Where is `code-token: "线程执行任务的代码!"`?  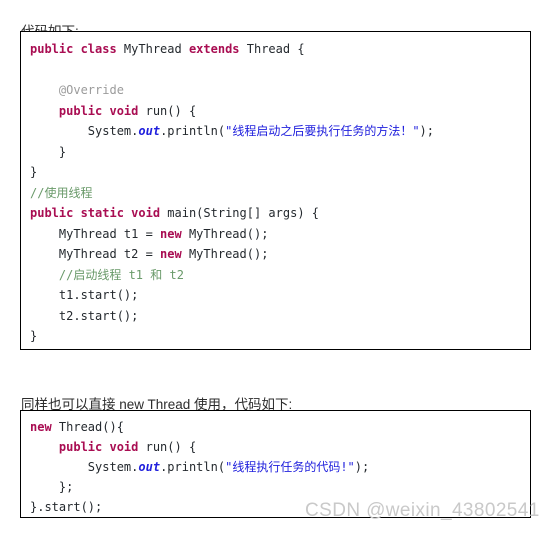 code-token: "线程执行任务的代码!" is located at coordinates (290, 467).